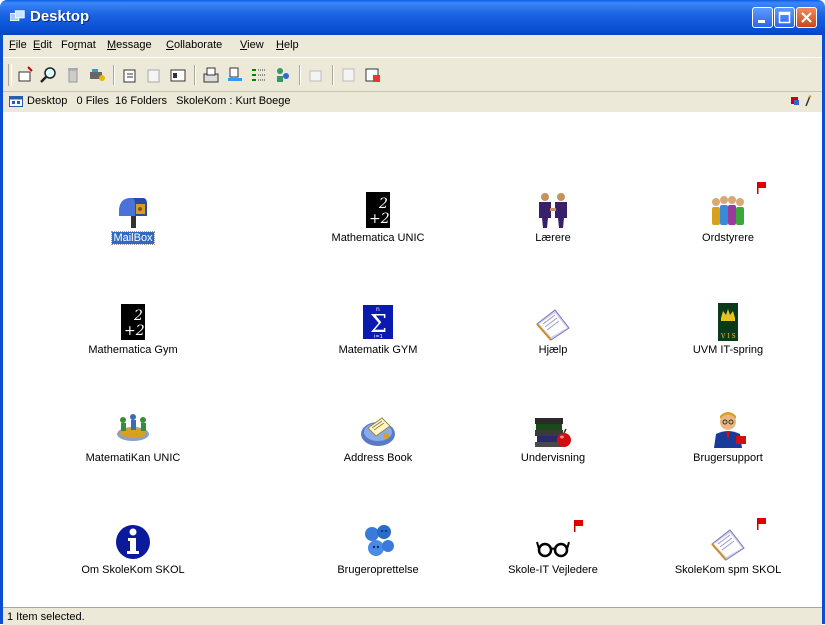 Image resolution: width=825 pixels, height=625 pixels. What do you see at coordinates (133, 458) in the screenshot?
I see `desktop-item-label: MatematiKan UNIC` at bounding box center [133, 458].